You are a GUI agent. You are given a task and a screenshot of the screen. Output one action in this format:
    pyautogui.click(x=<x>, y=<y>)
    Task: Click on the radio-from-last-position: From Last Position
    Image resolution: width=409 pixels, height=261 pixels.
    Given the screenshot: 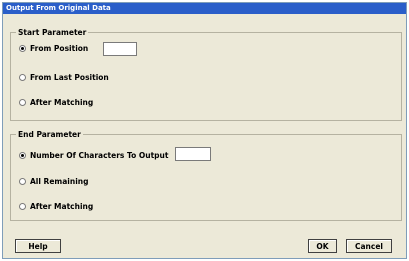 What is the action you would take?
    pyautogui.click(x=64, y=77)
    